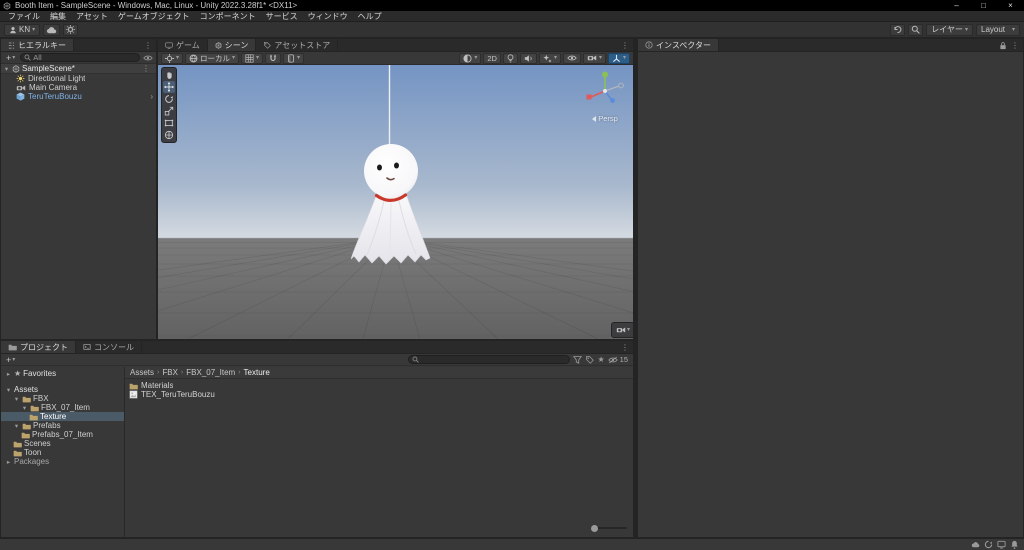  Describe the element at coordinates (590, 359) in the screenshot. I see `search-by-label-button` at that location.